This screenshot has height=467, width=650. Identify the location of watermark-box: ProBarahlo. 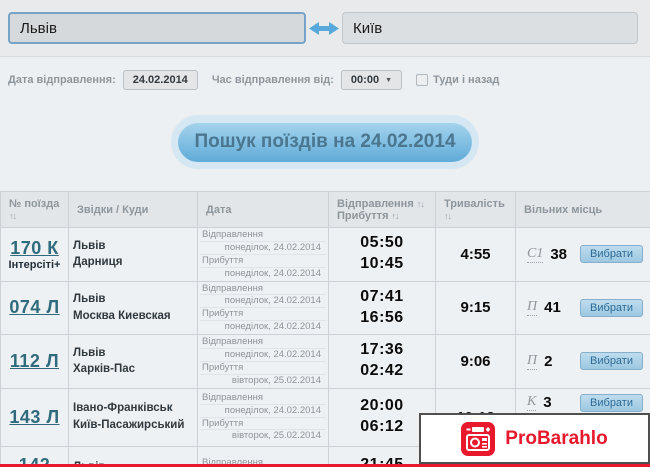
(534, 438).